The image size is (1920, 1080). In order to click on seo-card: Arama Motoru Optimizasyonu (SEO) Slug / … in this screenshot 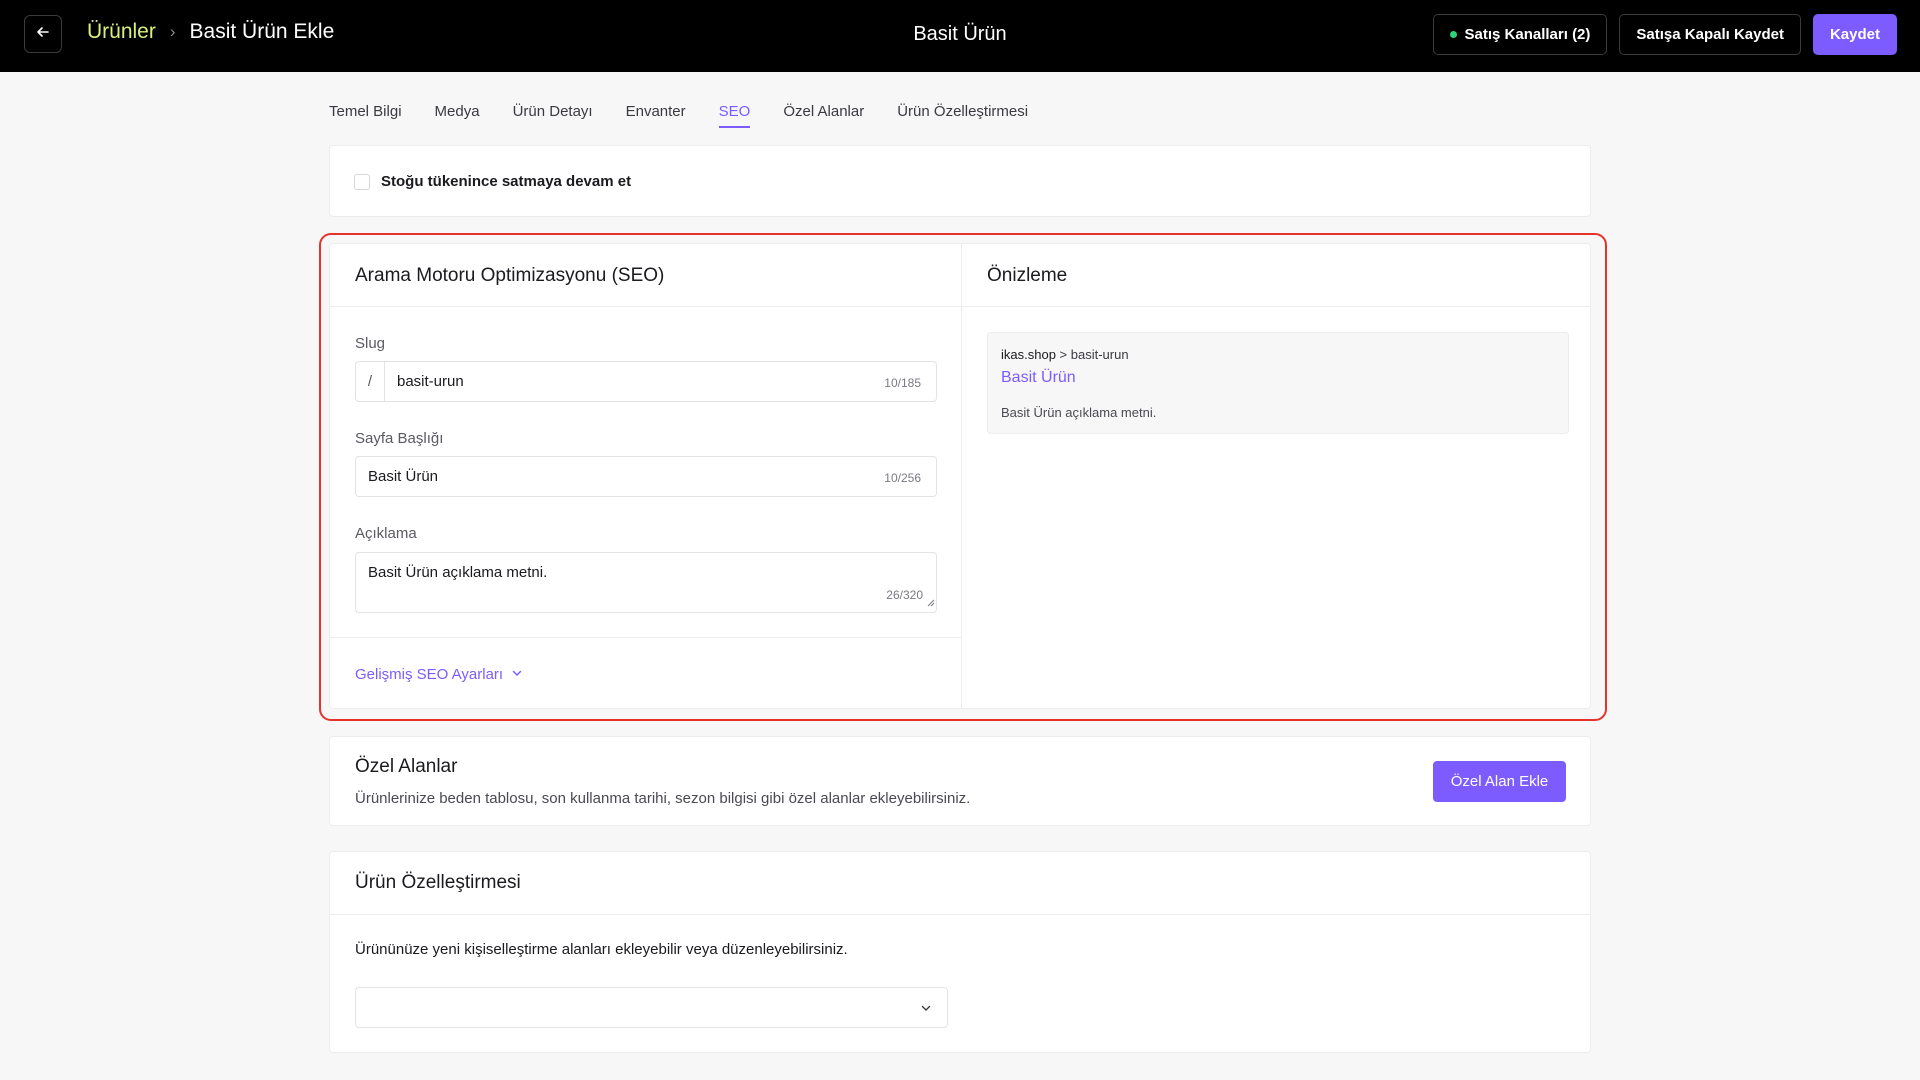, I will do `click(645, 476)`.